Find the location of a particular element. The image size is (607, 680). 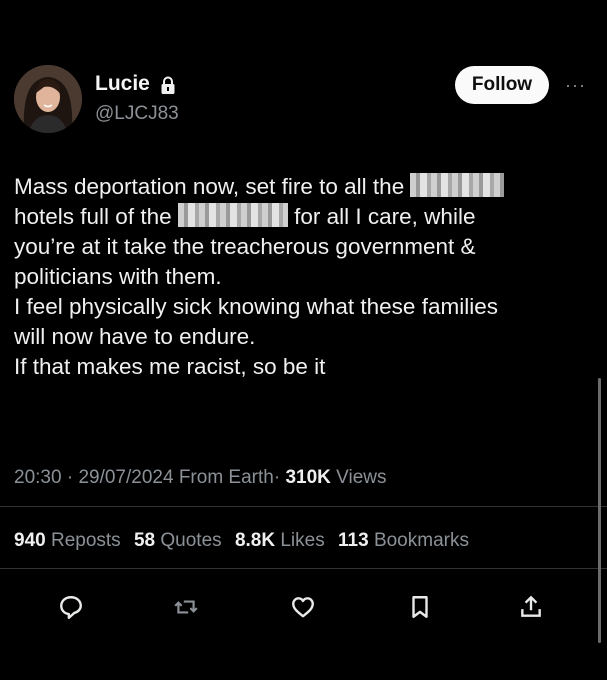

bookmark-icon is located at coordinates (420, 607).